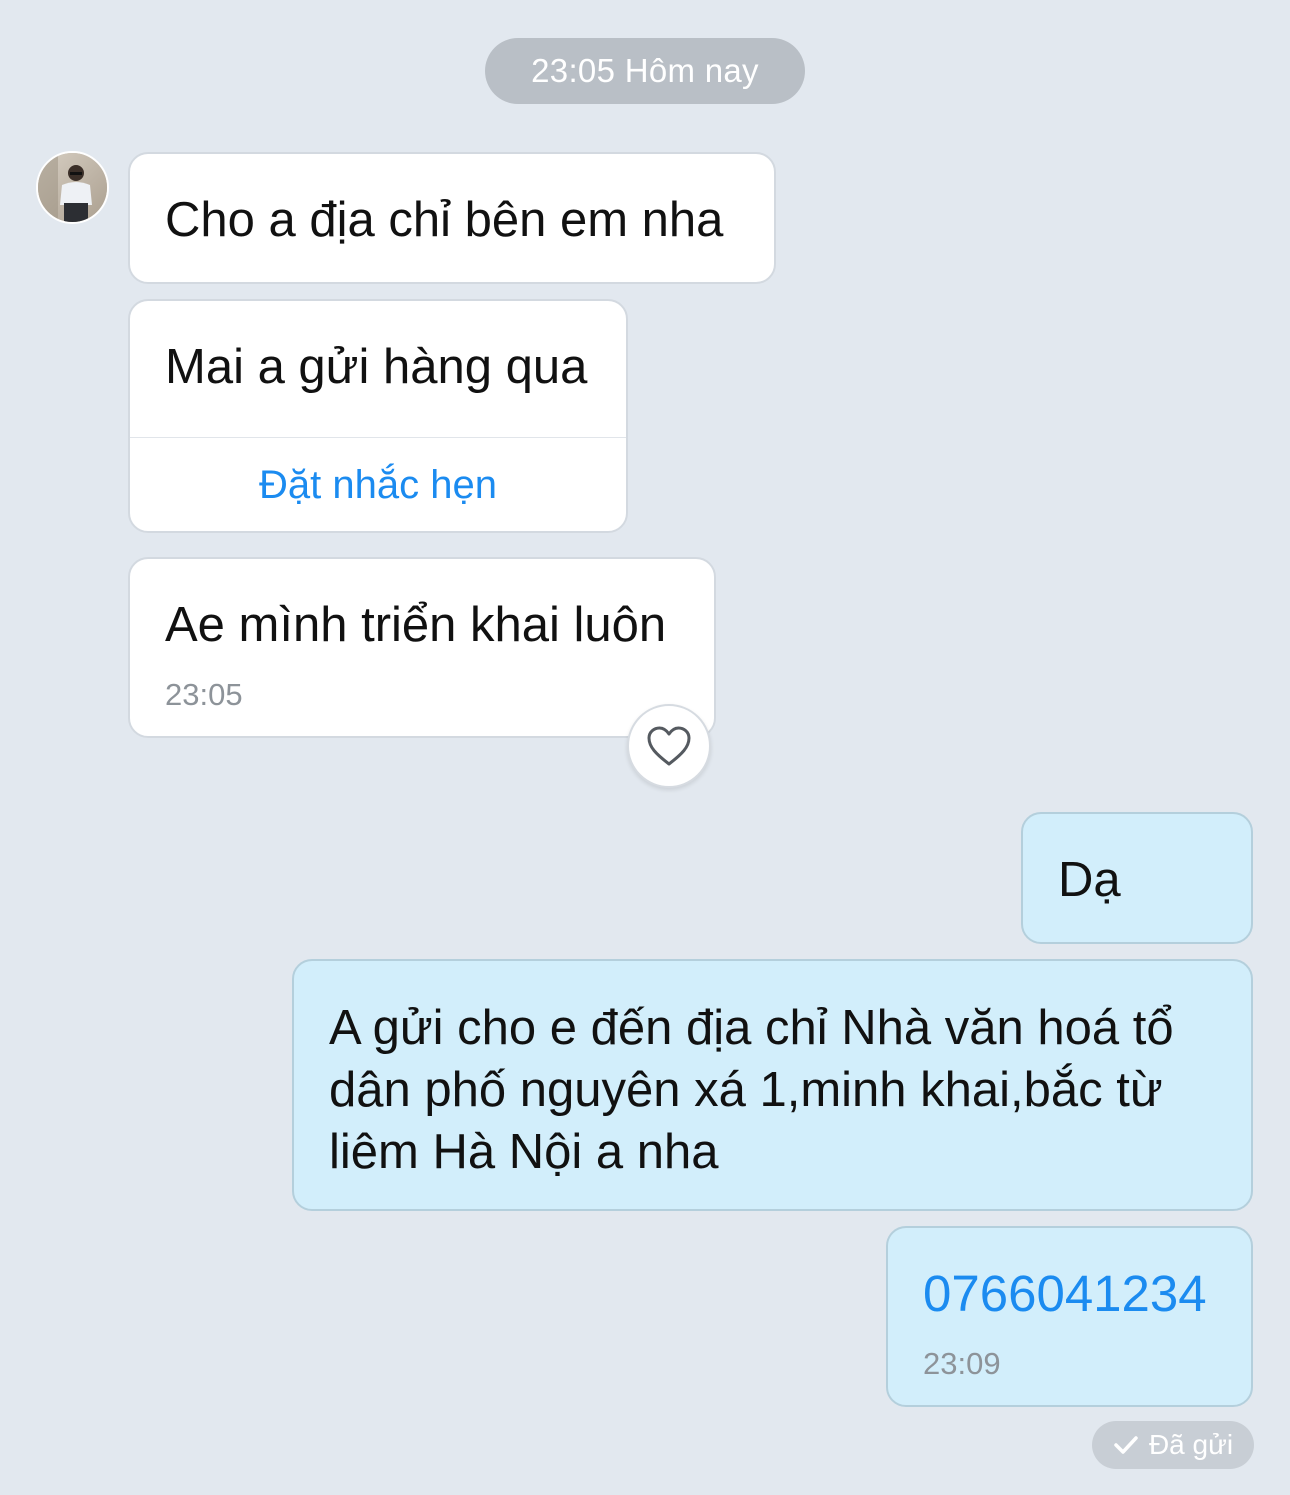 The height and width of the screenshot is (1495, 1290). I want to click on incoming-message-1: Cho a địa chỉ bên em nha, so click(452, 218).